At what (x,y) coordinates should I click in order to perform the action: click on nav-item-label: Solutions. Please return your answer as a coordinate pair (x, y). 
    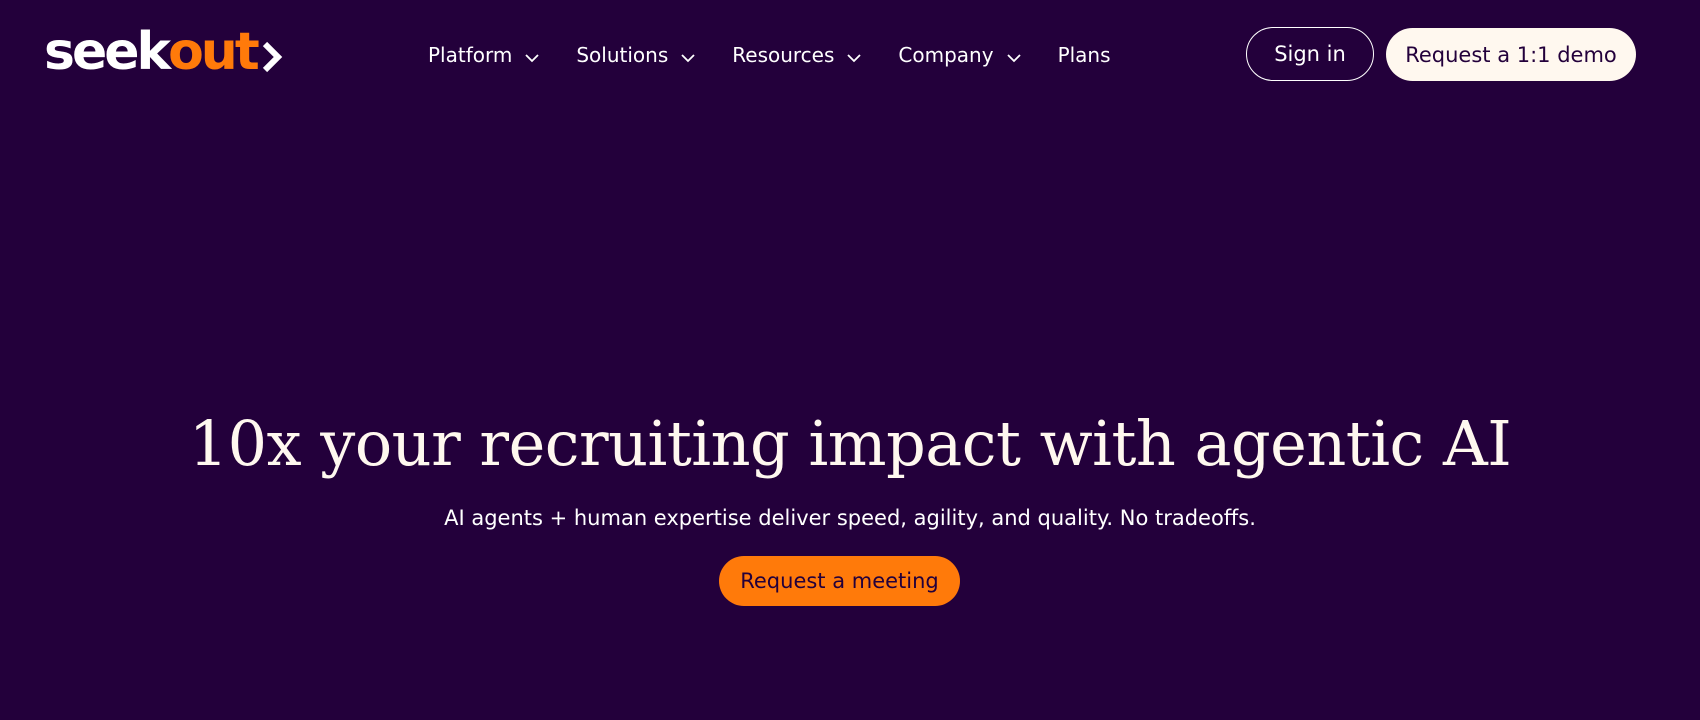
    Looking at the image, I should click on (622, 55).